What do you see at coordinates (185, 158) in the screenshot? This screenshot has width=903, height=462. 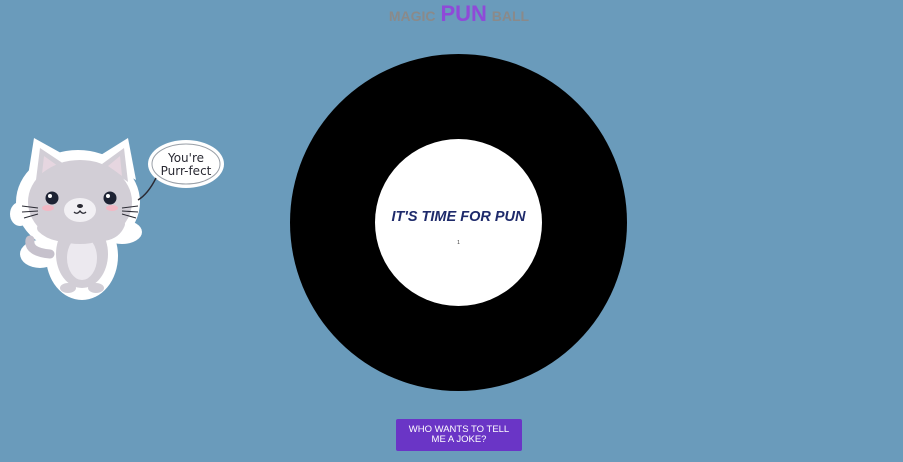 I see `speech-line-1: You're` at bounding box center [185, 158].